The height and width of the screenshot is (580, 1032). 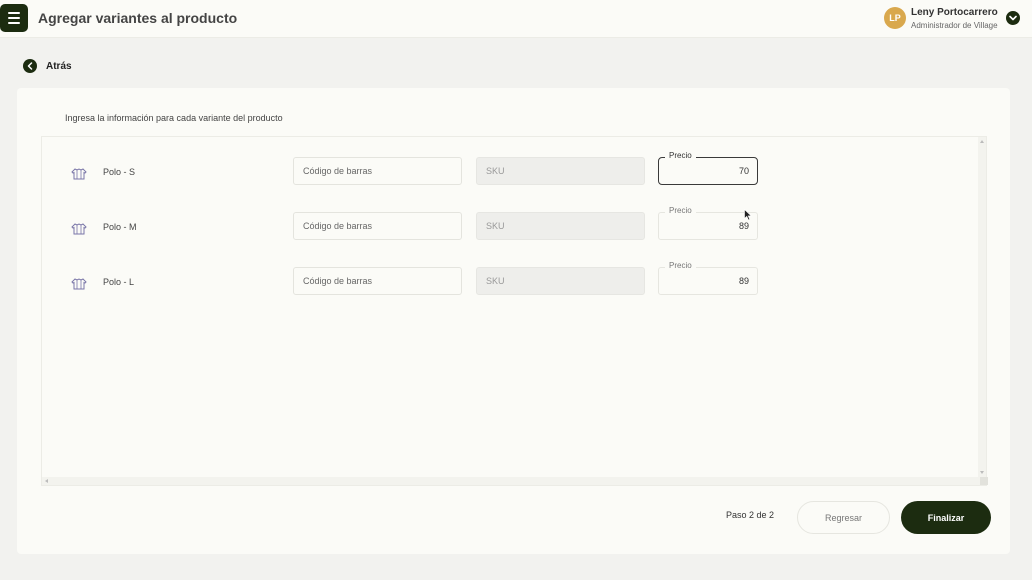 What do you see at coordinates (14, 13) in the screenshot?
I see `hamburger-icon` at bounding box center [14, 13].